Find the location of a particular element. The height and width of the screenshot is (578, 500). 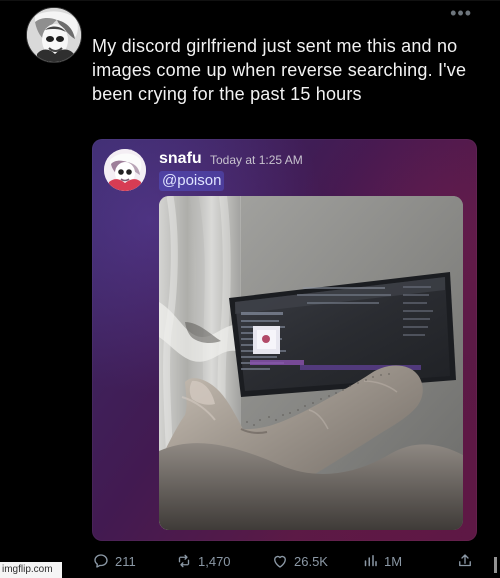

comment-icon is located at coordinates (101, 561).